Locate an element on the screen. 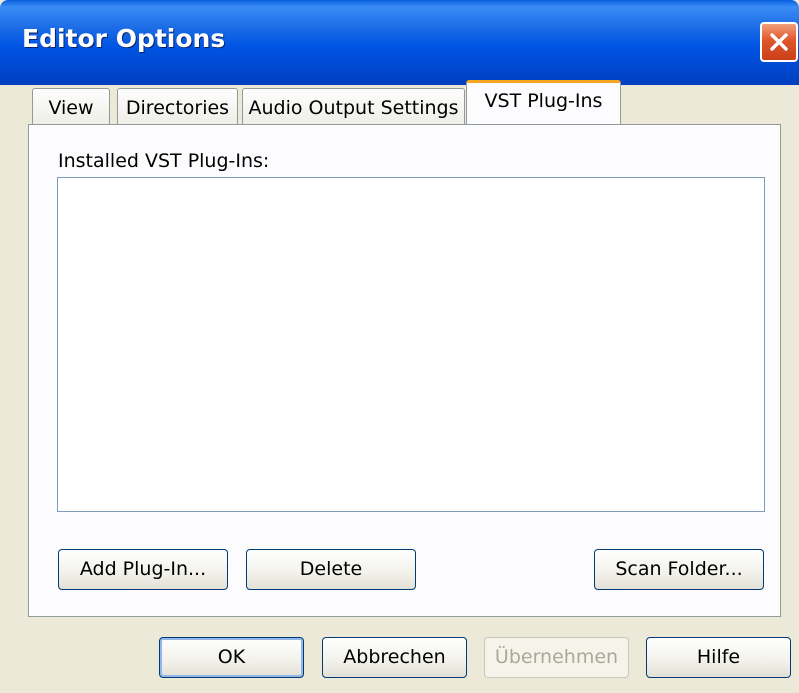 The image size is (799, 693). apply-button: Übernehmen is located at coordinates (556, 657).